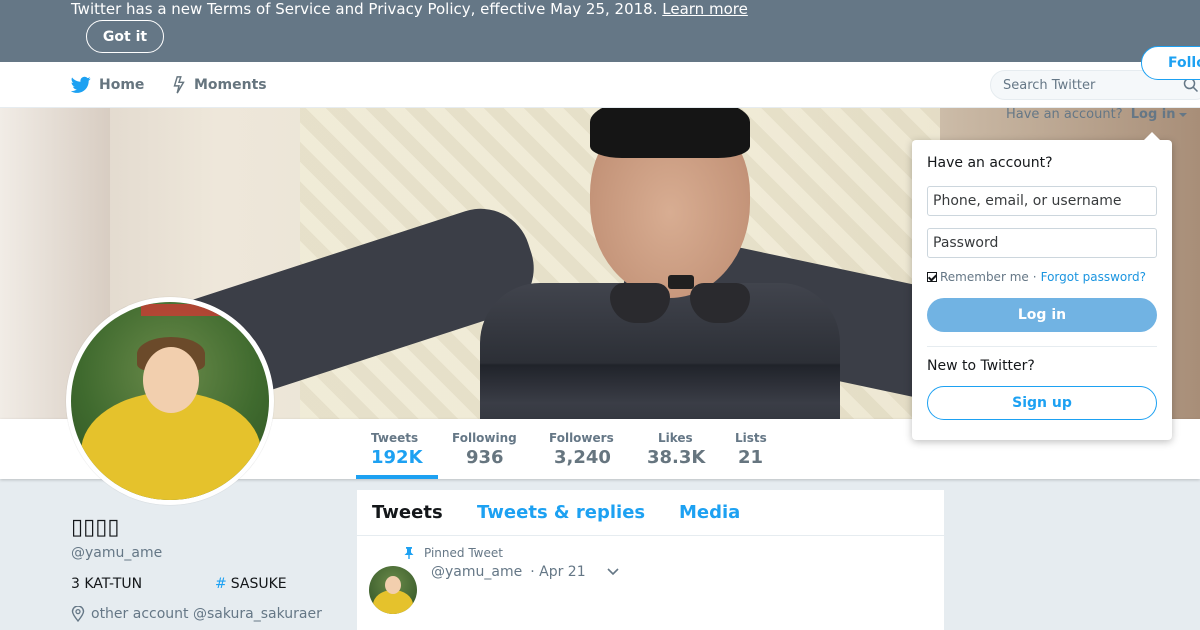 The image size is (1200, 630). Describe the element at coordinates (395, 438) in the screenshot. I see `stat-label: Tweets` at that location.